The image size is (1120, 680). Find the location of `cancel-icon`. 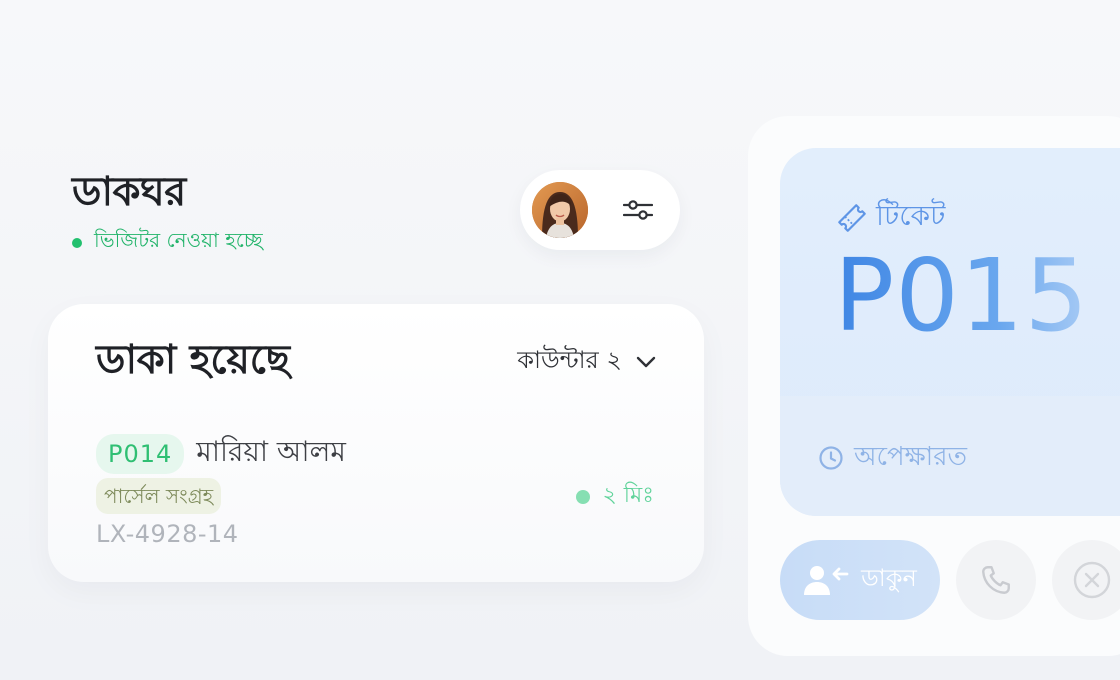

cancel-icon is located at coordinates (1092, 580).